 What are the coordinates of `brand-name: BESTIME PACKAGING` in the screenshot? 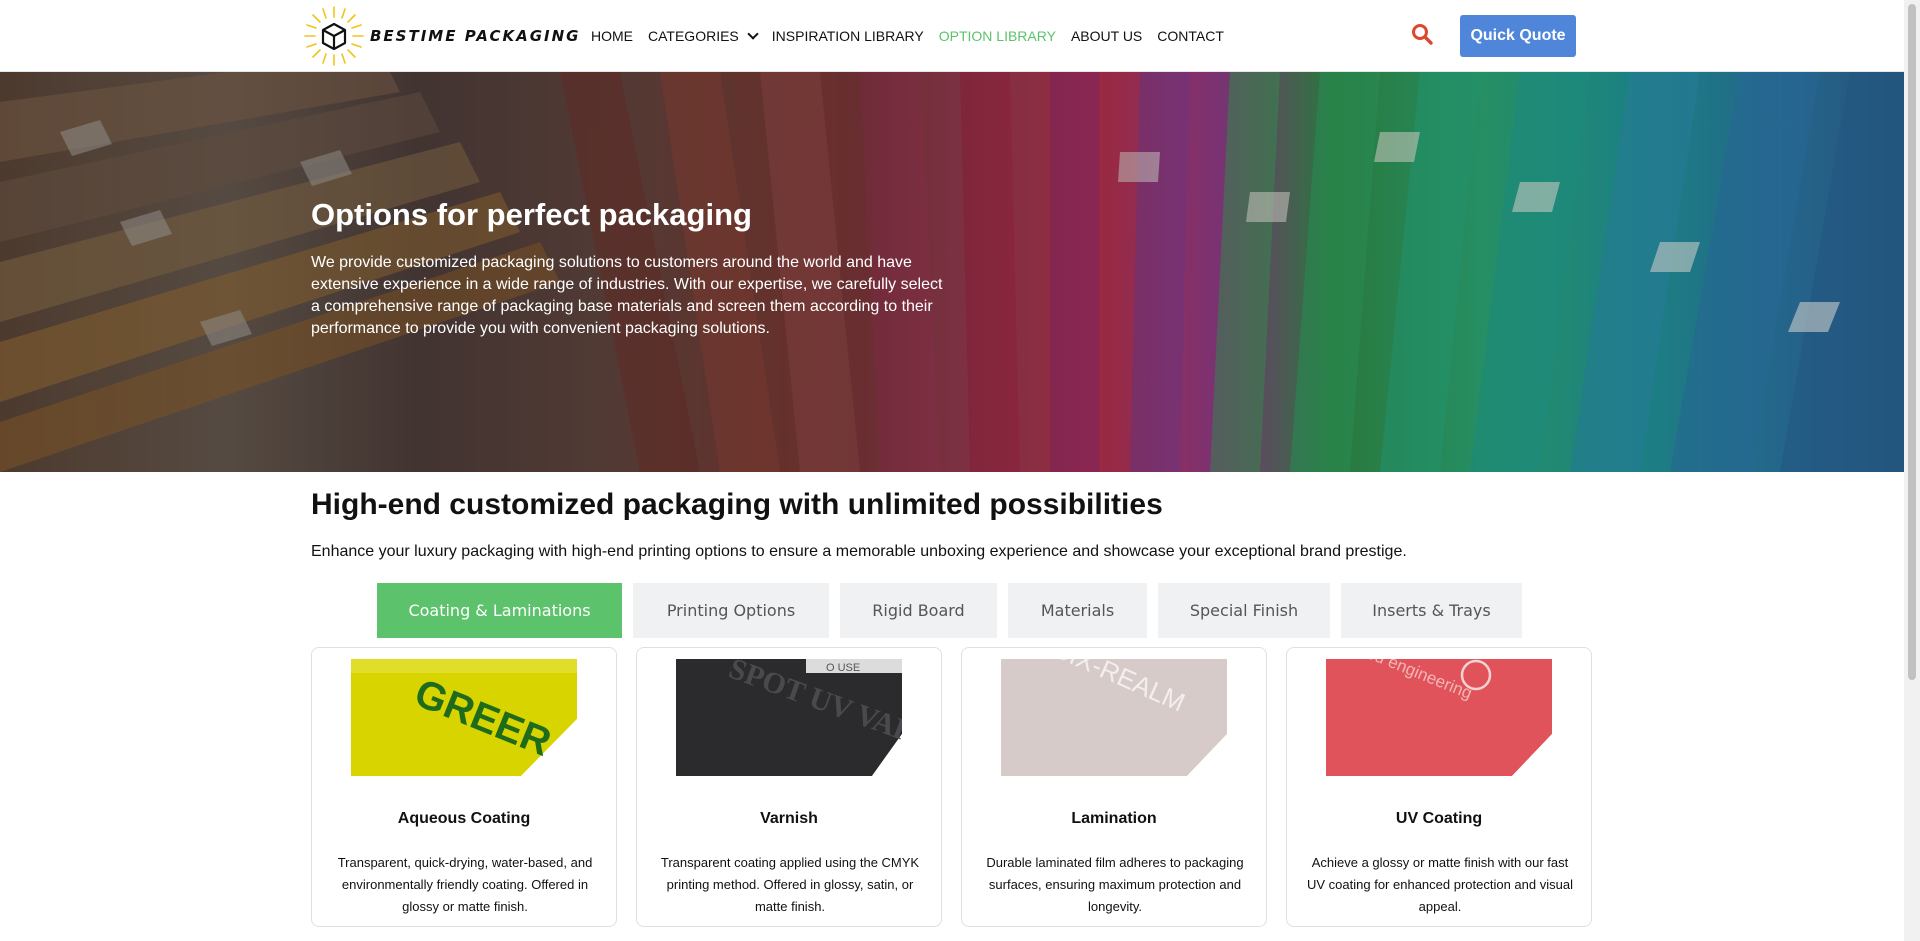 It's located at (475, 36).